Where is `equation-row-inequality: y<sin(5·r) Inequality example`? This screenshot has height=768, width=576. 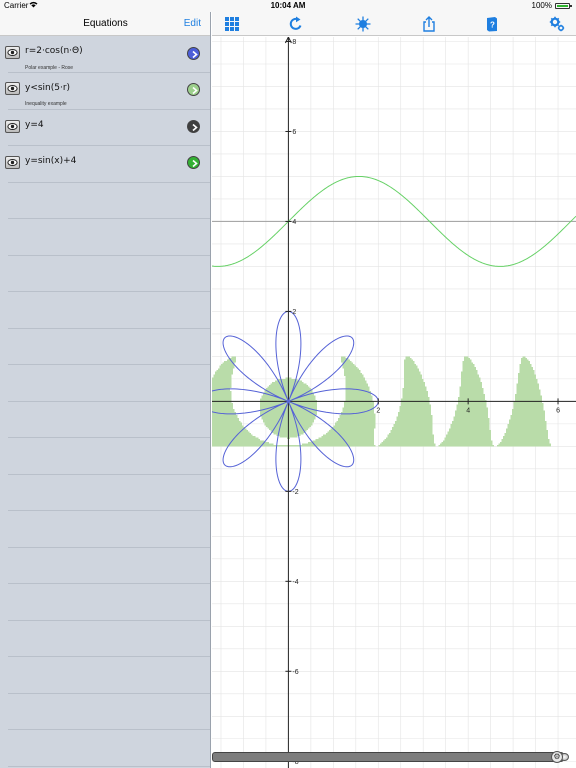
equation-row-inequality: y<sin(5·r) Inequality example is located at coordinates (105, 91).